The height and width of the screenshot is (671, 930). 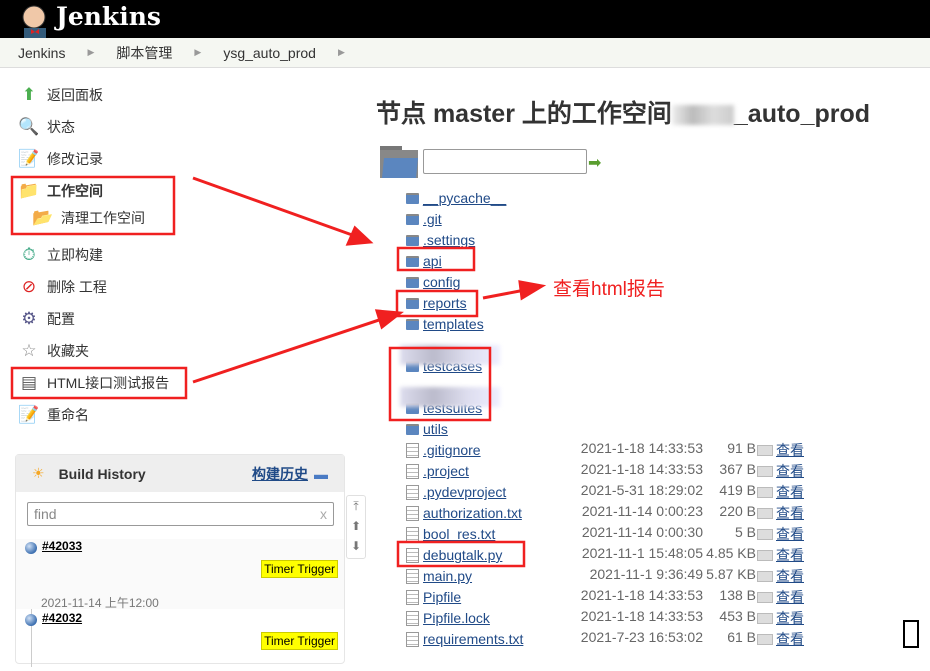 What do you see at coordinates (472, 513) in the screenshot?
I see `file-link: authorization.txt` at bounding box center [472, 513].